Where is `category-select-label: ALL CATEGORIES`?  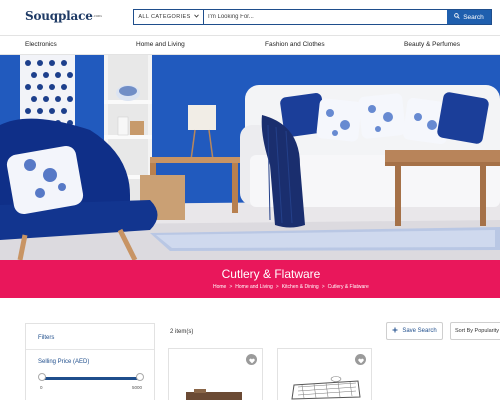
category-select-label: ALL CATEGORIES is located at coordinates (164, 17).